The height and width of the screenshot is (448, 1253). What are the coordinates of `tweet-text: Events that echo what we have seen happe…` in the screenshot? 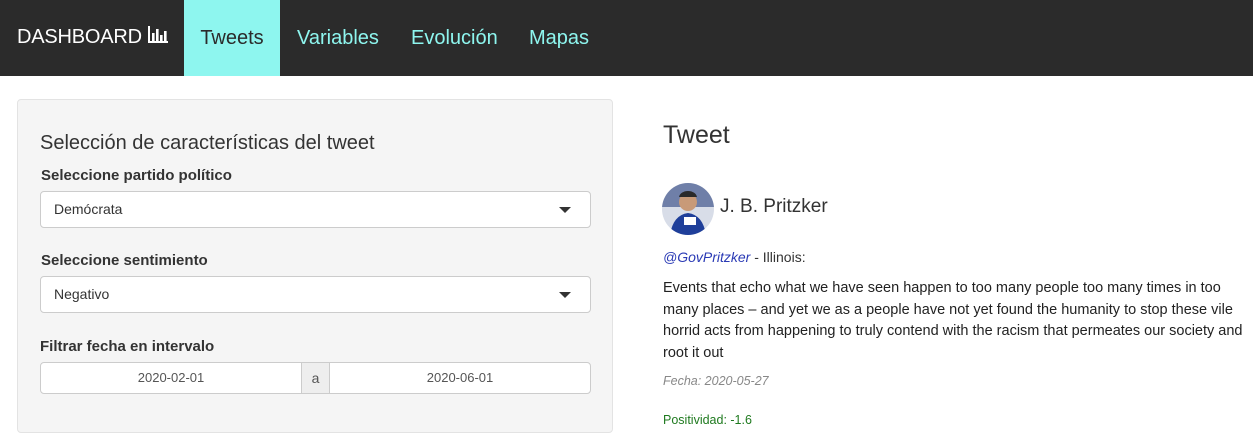 It's located at (953, 320).